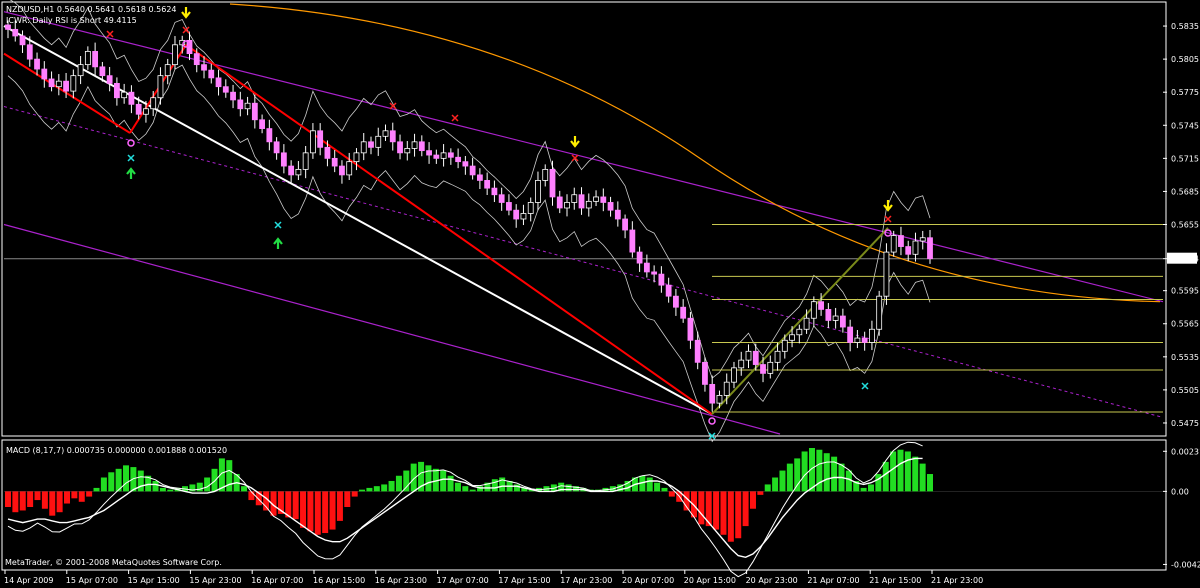  I want to click on rsi-header: ICWR: Daily RSI is Short 49.4115, so click(71, 20).